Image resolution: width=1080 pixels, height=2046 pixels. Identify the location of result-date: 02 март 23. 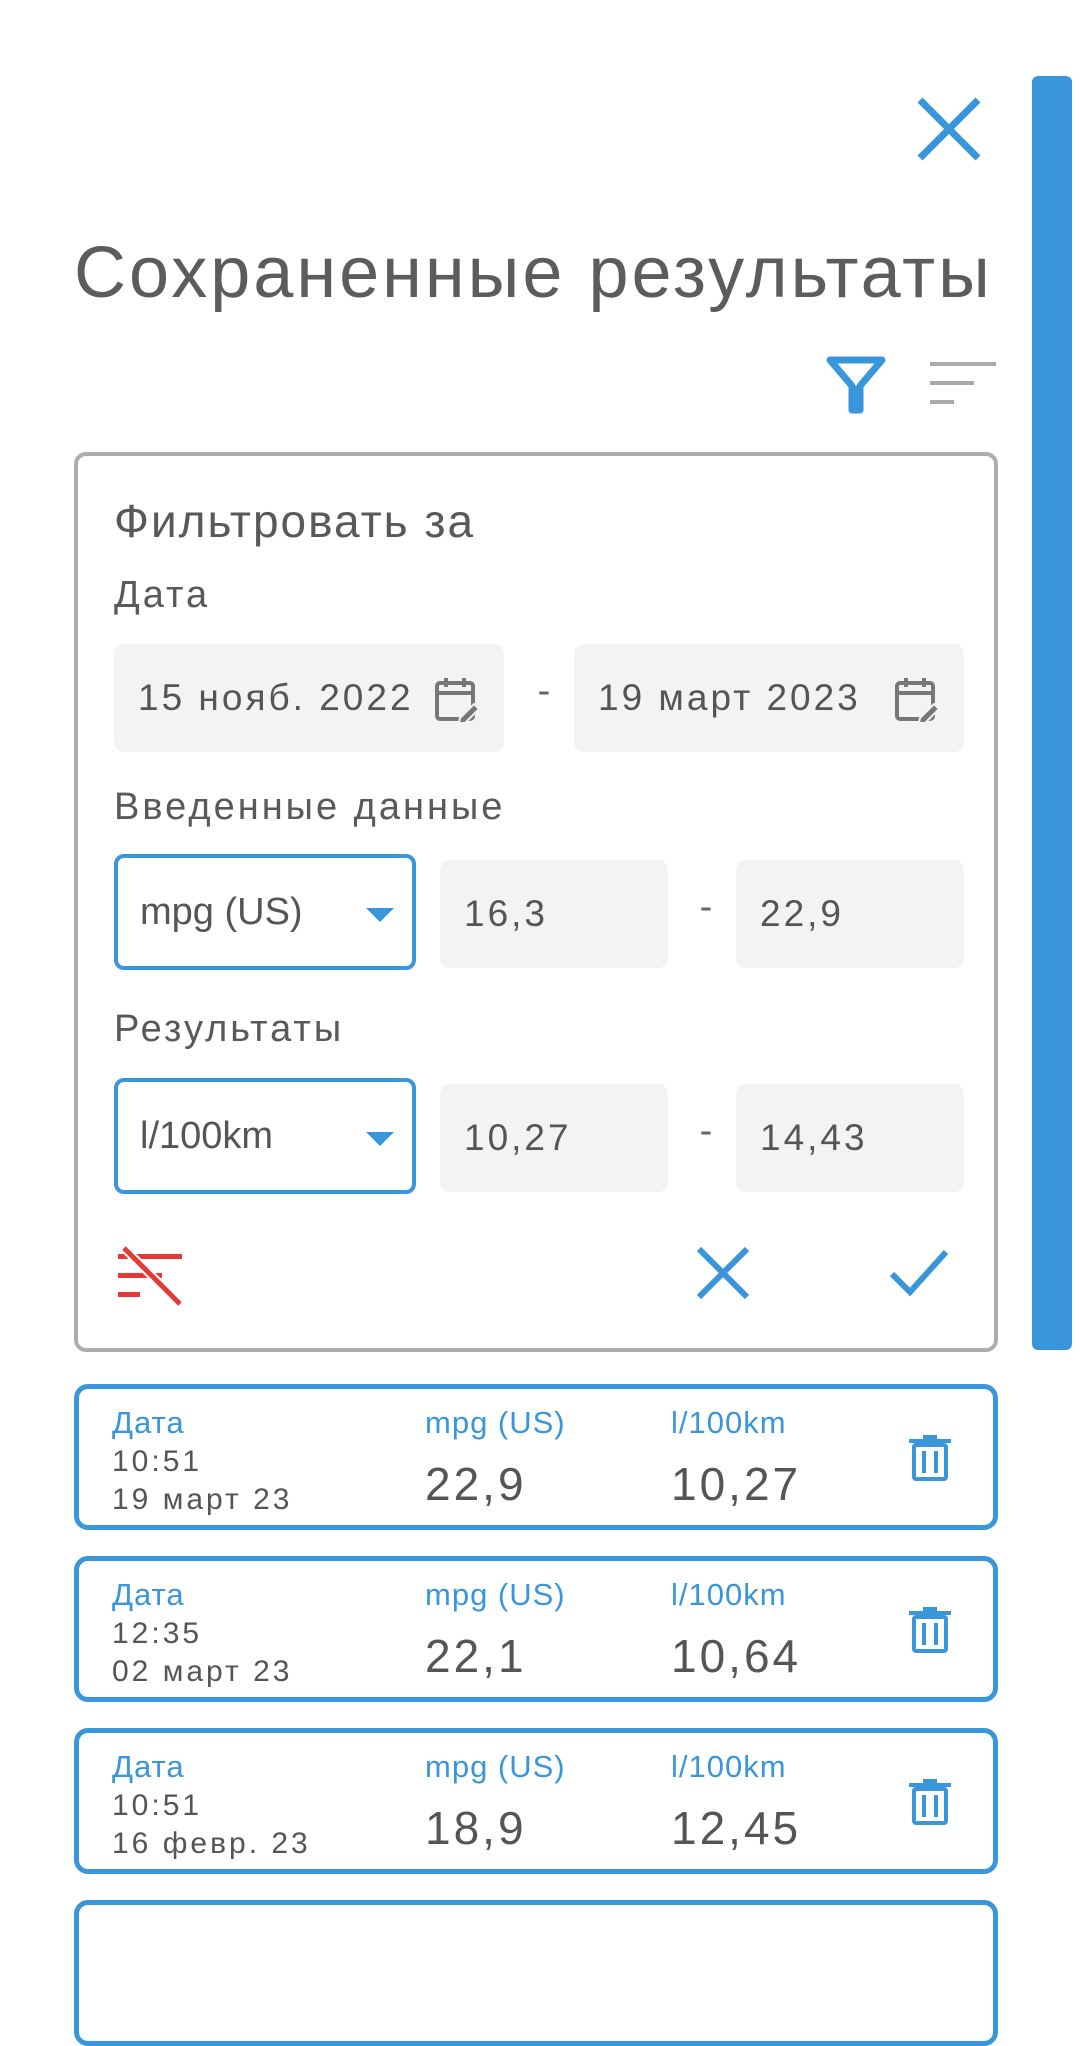
(202, 1671).